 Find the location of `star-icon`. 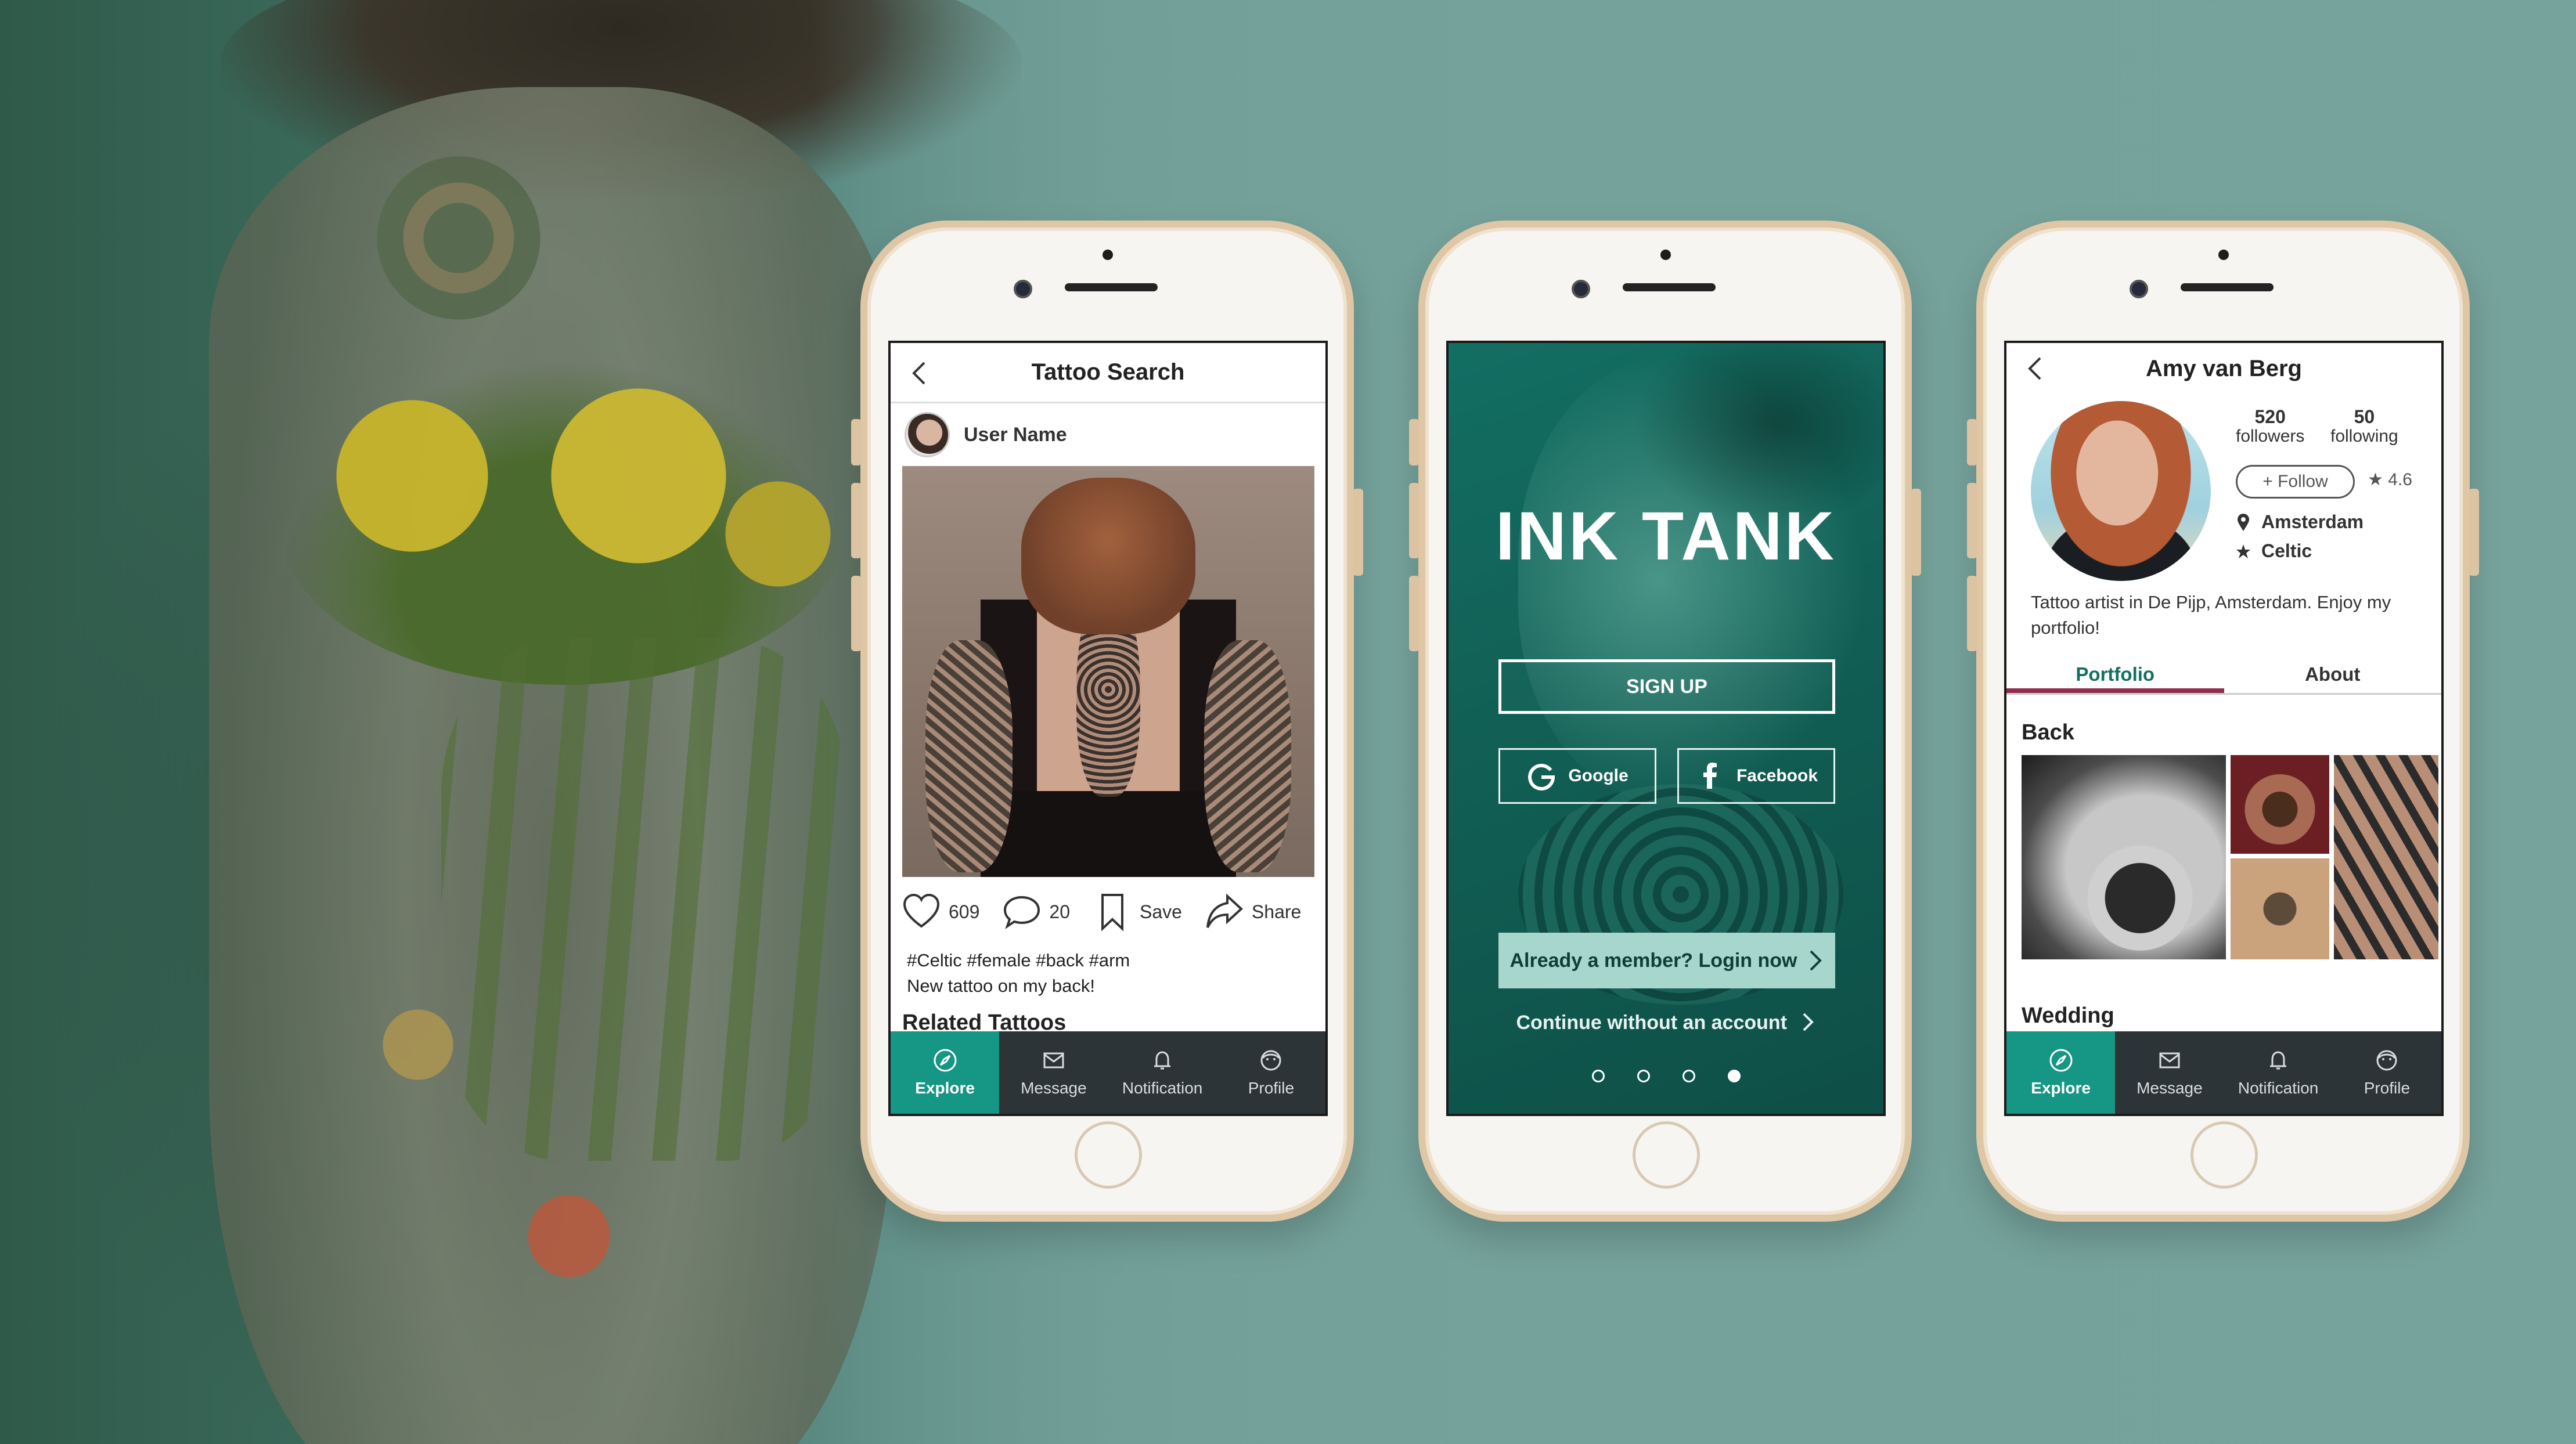

star-icon is located at coordinates (2243, 551).